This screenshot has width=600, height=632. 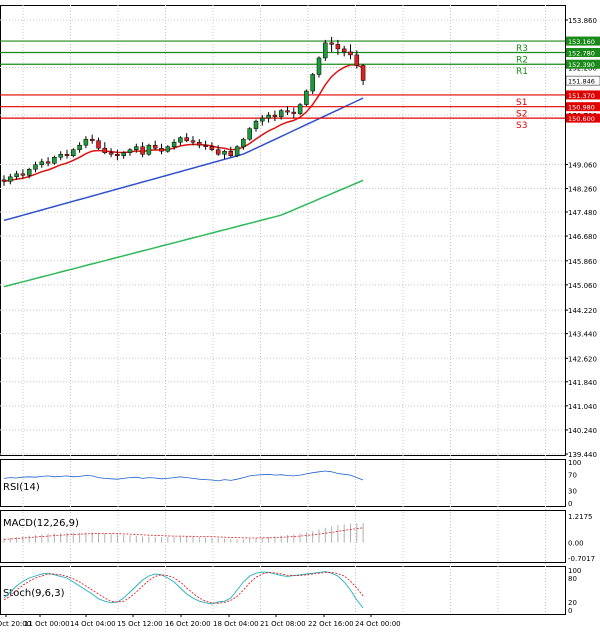 I want to click on time-tick-label: 22 Oct 16:00, so click(x=331, y=624).